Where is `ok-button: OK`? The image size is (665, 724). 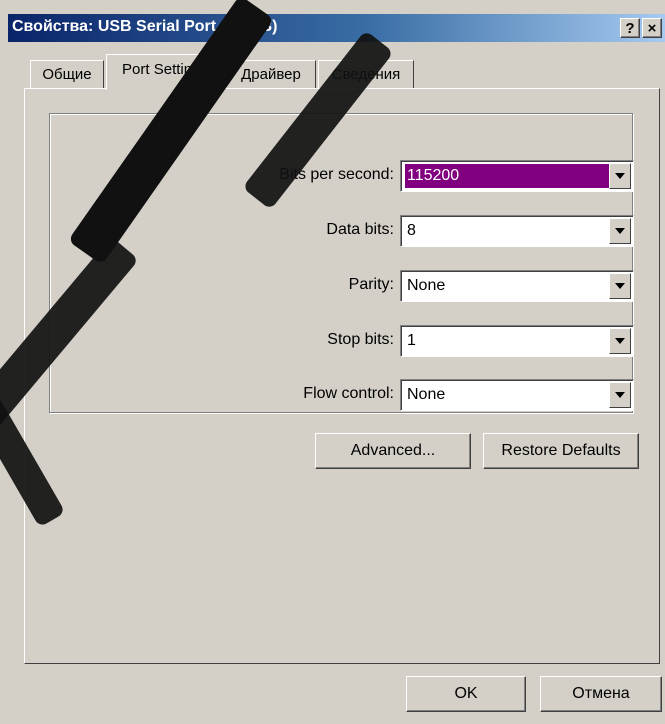 ok-button: OK is located at coordinates (466, 694).